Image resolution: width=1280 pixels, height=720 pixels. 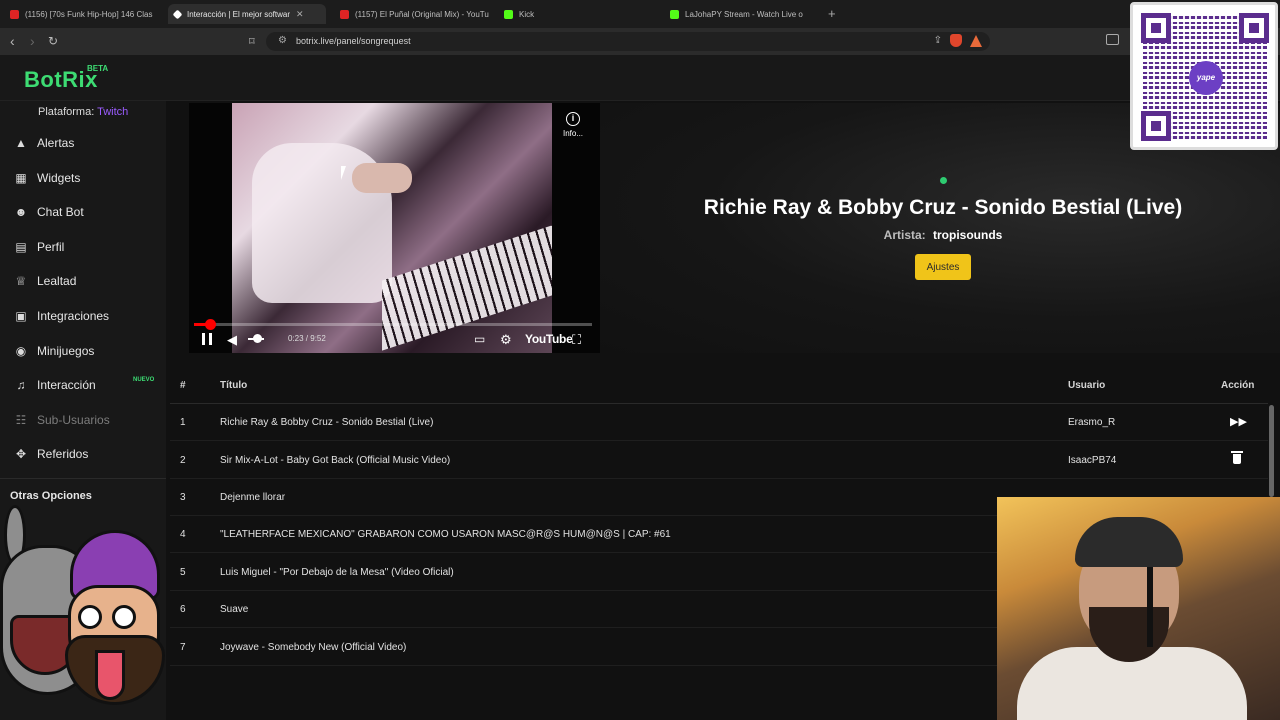 What do you see at coordinates (382, 178) in the screenshot?
I see `video-hands` at bounding box center [382, 178].